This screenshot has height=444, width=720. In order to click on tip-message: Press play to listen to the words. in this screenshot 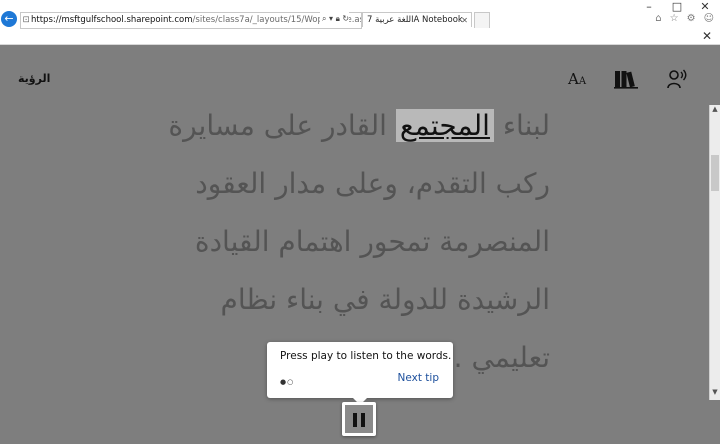, I will do `click(366, 356)`.